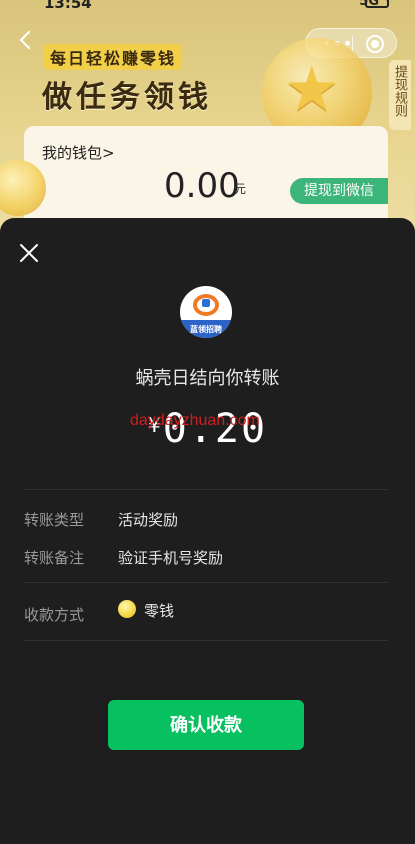 The image size is (415, 844). What do you see at coordinates (339, 191) in the screenshot?
I see `withdraw-to-wechat-button: 提现到微信` at bounding box center [339, 191].